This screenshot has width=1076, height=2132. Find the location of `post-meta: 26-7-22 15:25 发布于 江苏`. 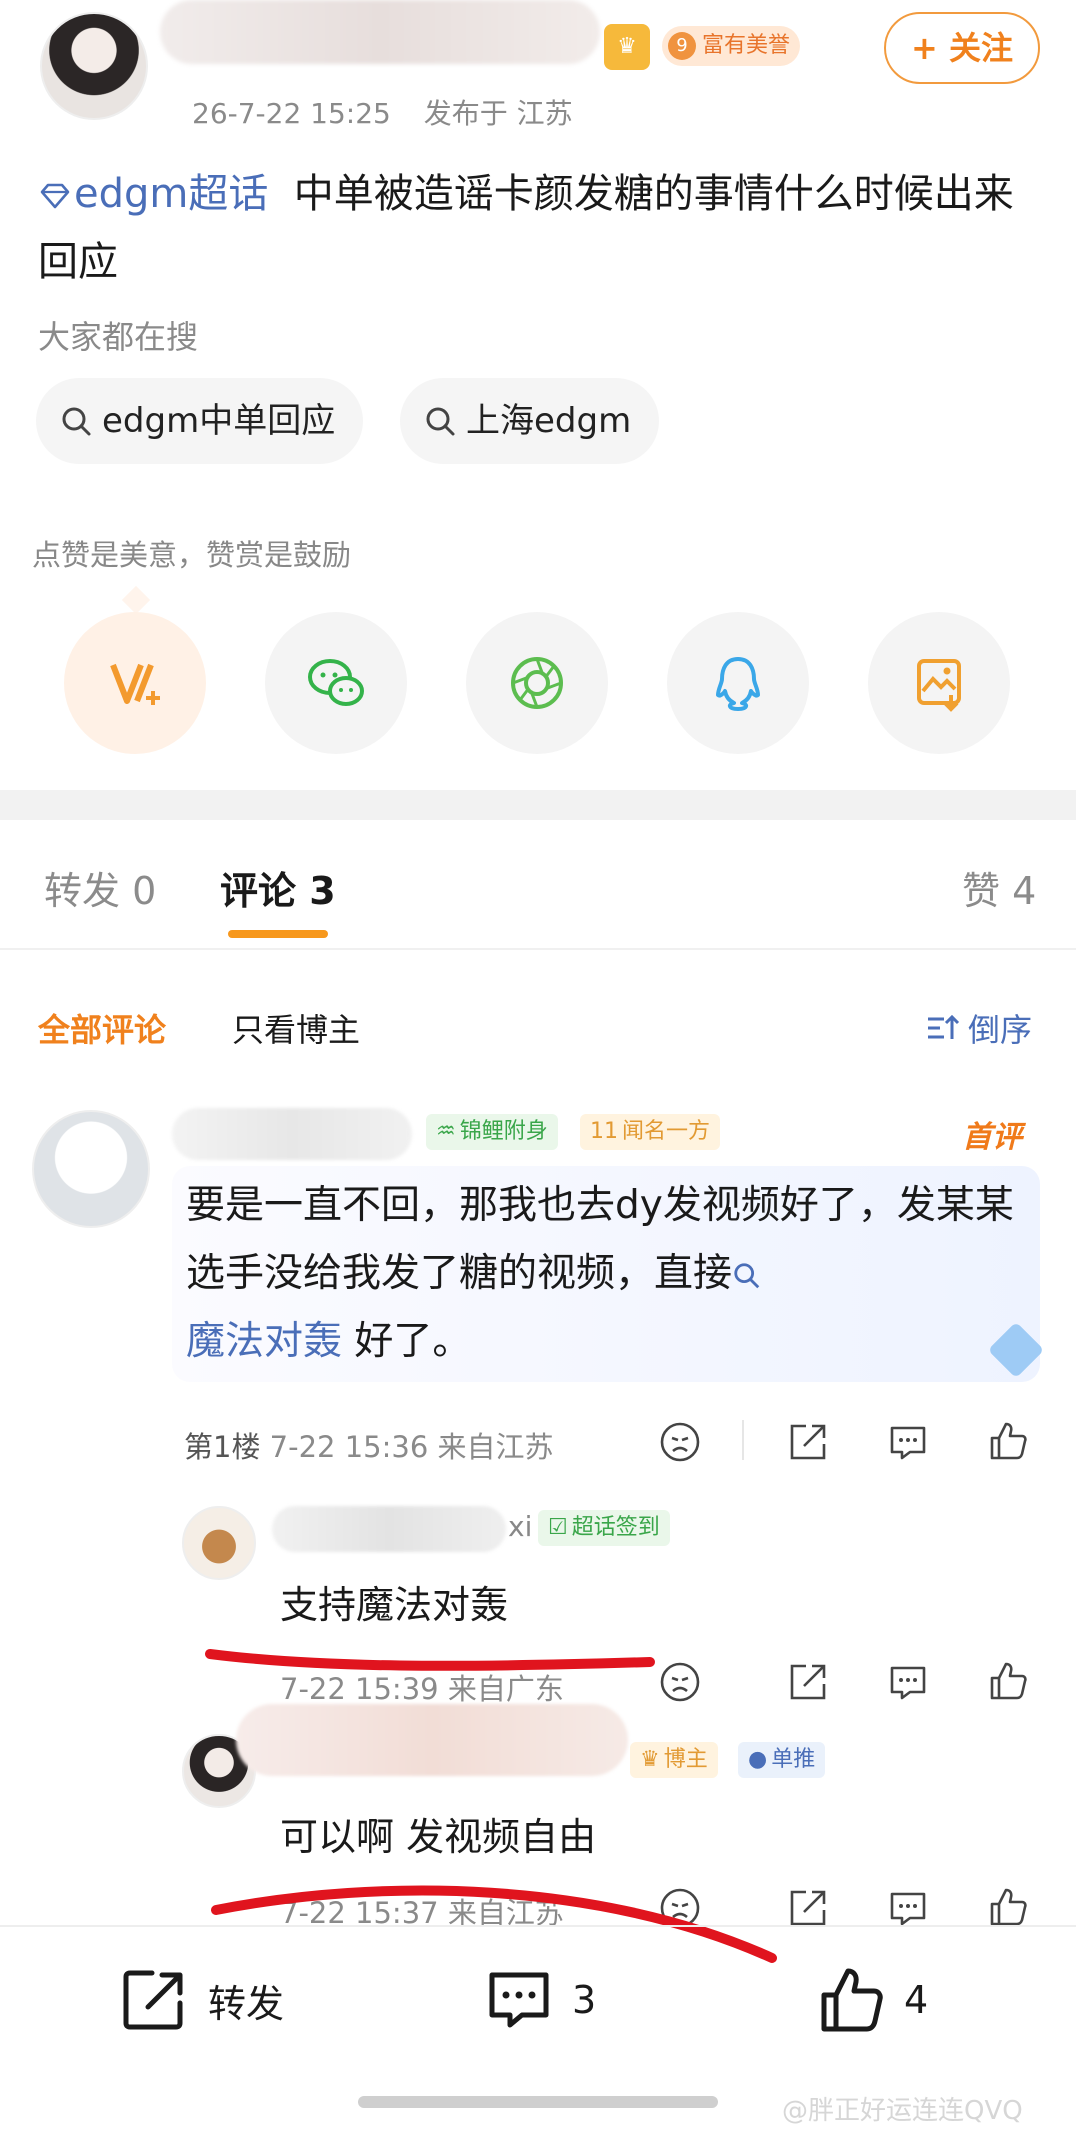

post-meta: 26-7-22 15:25 发布于 江苏 is located at coordinates (382, 112).